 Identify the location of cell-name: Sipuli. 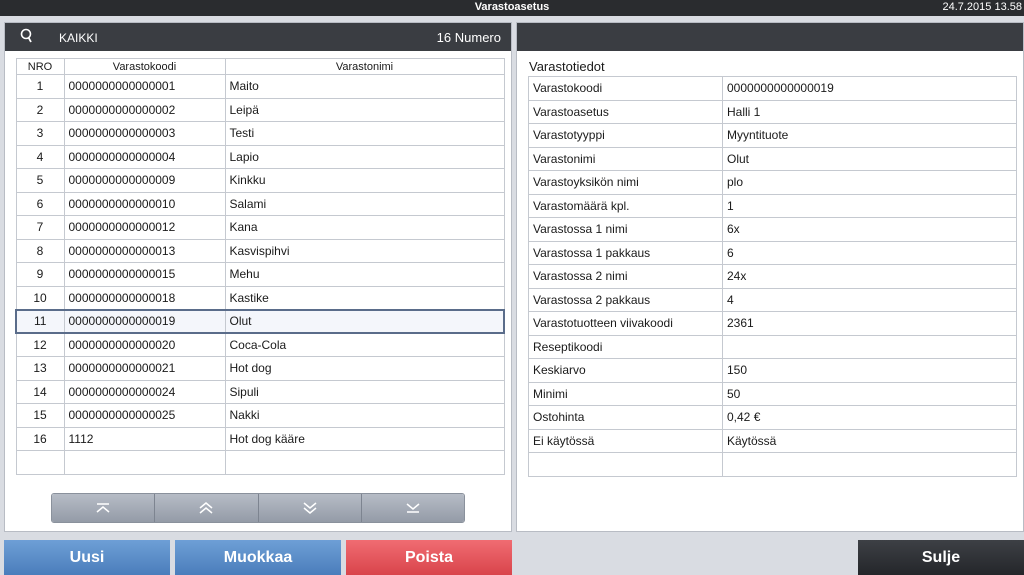
(364, 391).